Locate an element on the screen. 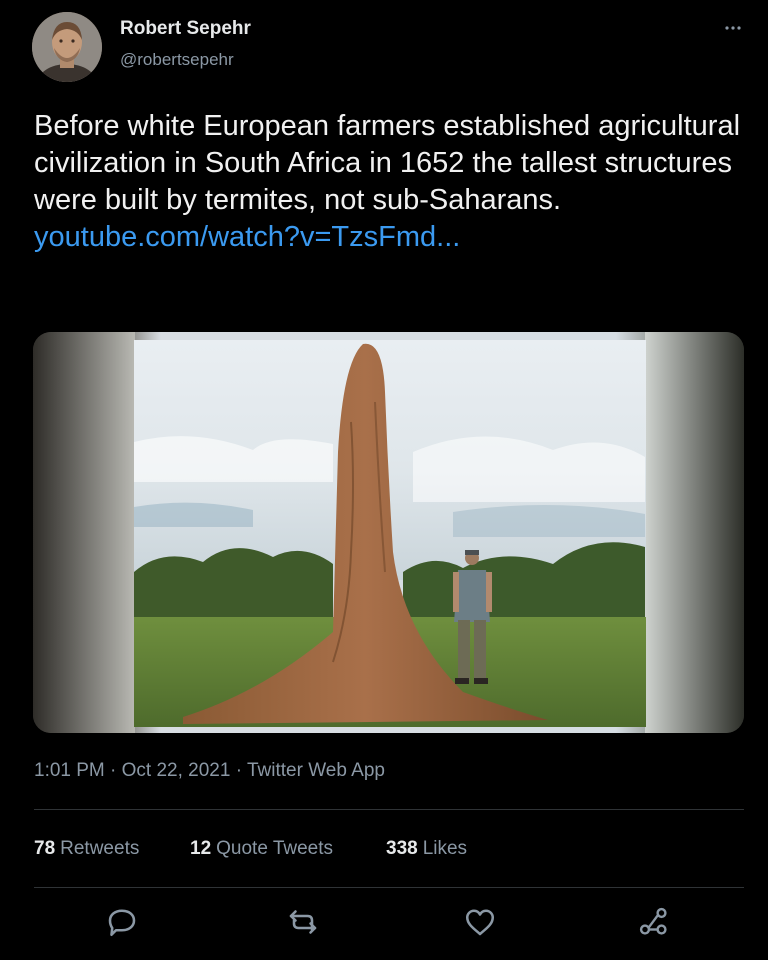  retweets-count: 78 is located at coordinates (45, 848).